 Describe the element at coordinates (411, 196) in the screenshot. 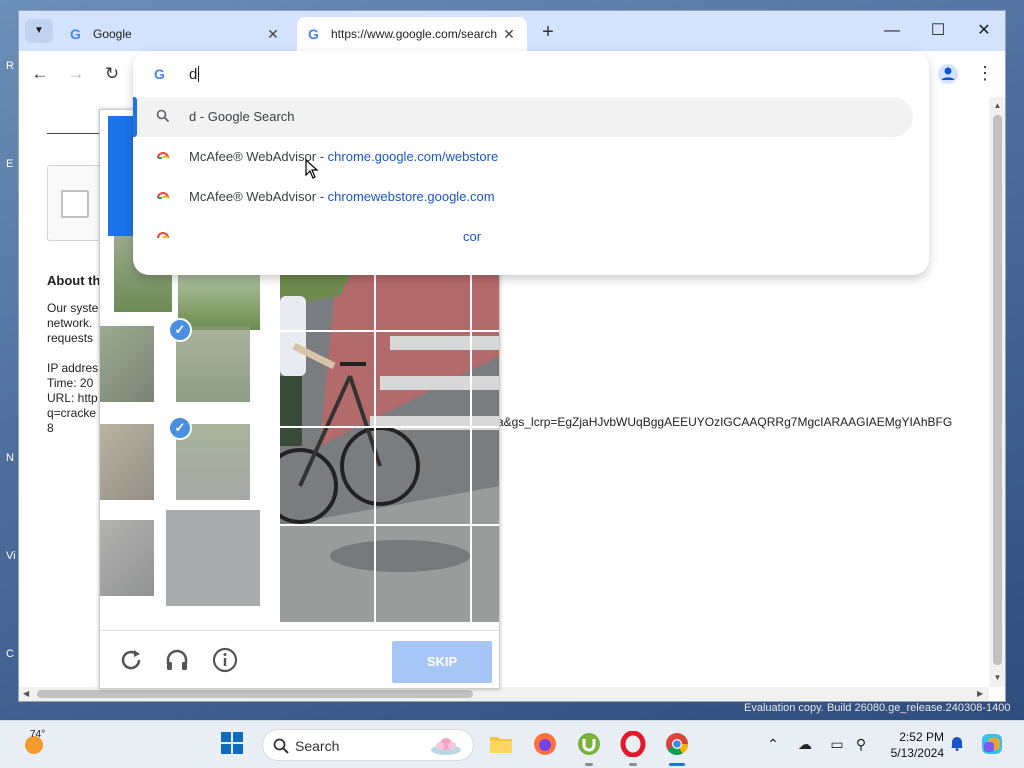

I see `suggestion-url: chromewebstore.google.com` at that location.